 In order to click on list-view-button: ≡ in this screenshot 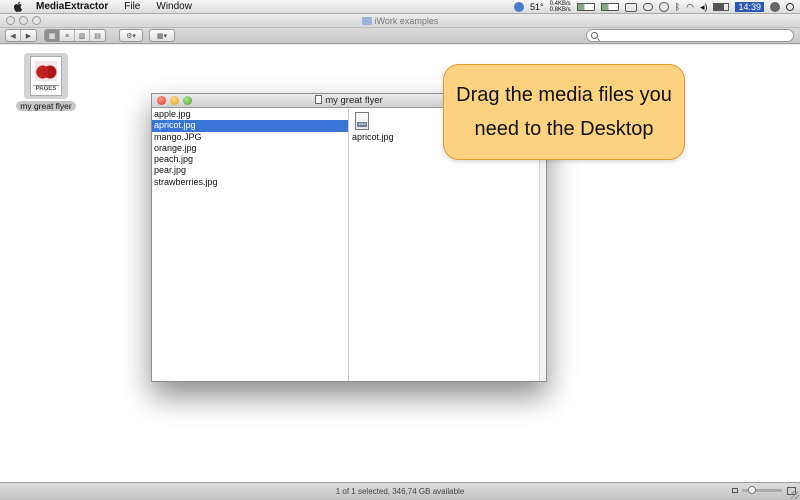, I will do `click(67, 35)`.